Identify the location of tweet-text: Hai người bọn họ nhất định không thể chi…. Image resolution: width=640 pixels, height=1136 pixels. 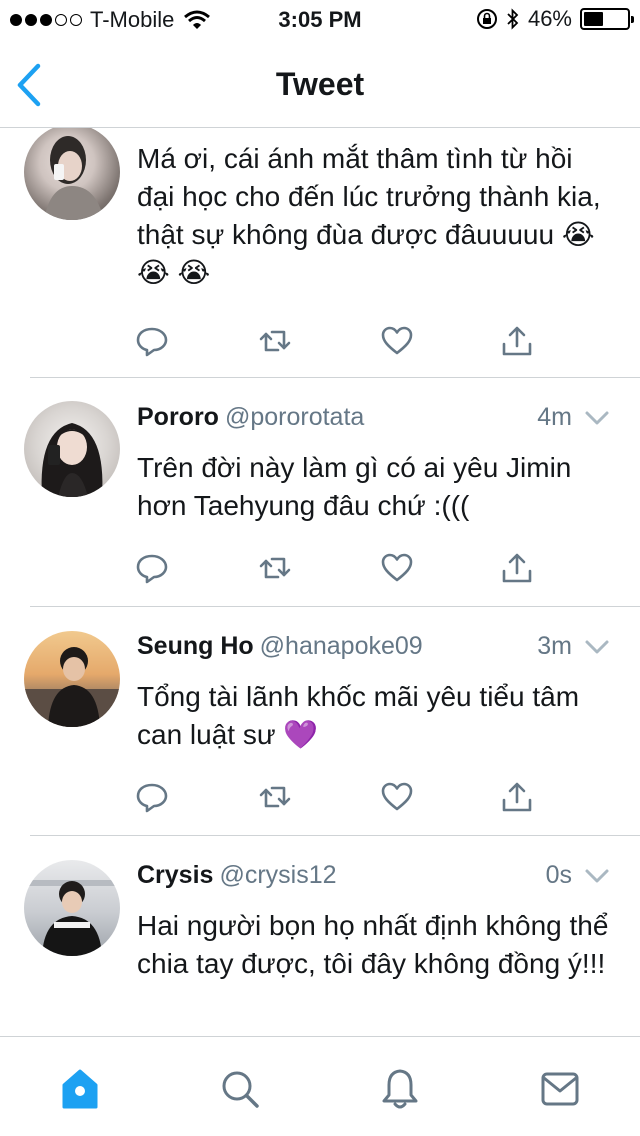
(373, 944).